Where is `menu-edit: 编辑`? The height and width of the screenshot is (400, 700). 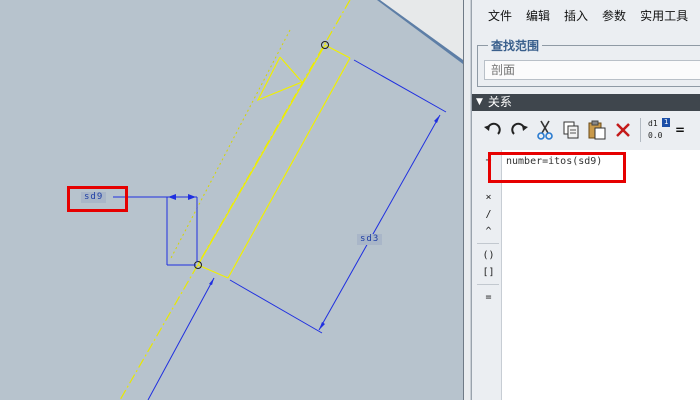 menu-edit: 编辑 is located at coordinates (538, 15).